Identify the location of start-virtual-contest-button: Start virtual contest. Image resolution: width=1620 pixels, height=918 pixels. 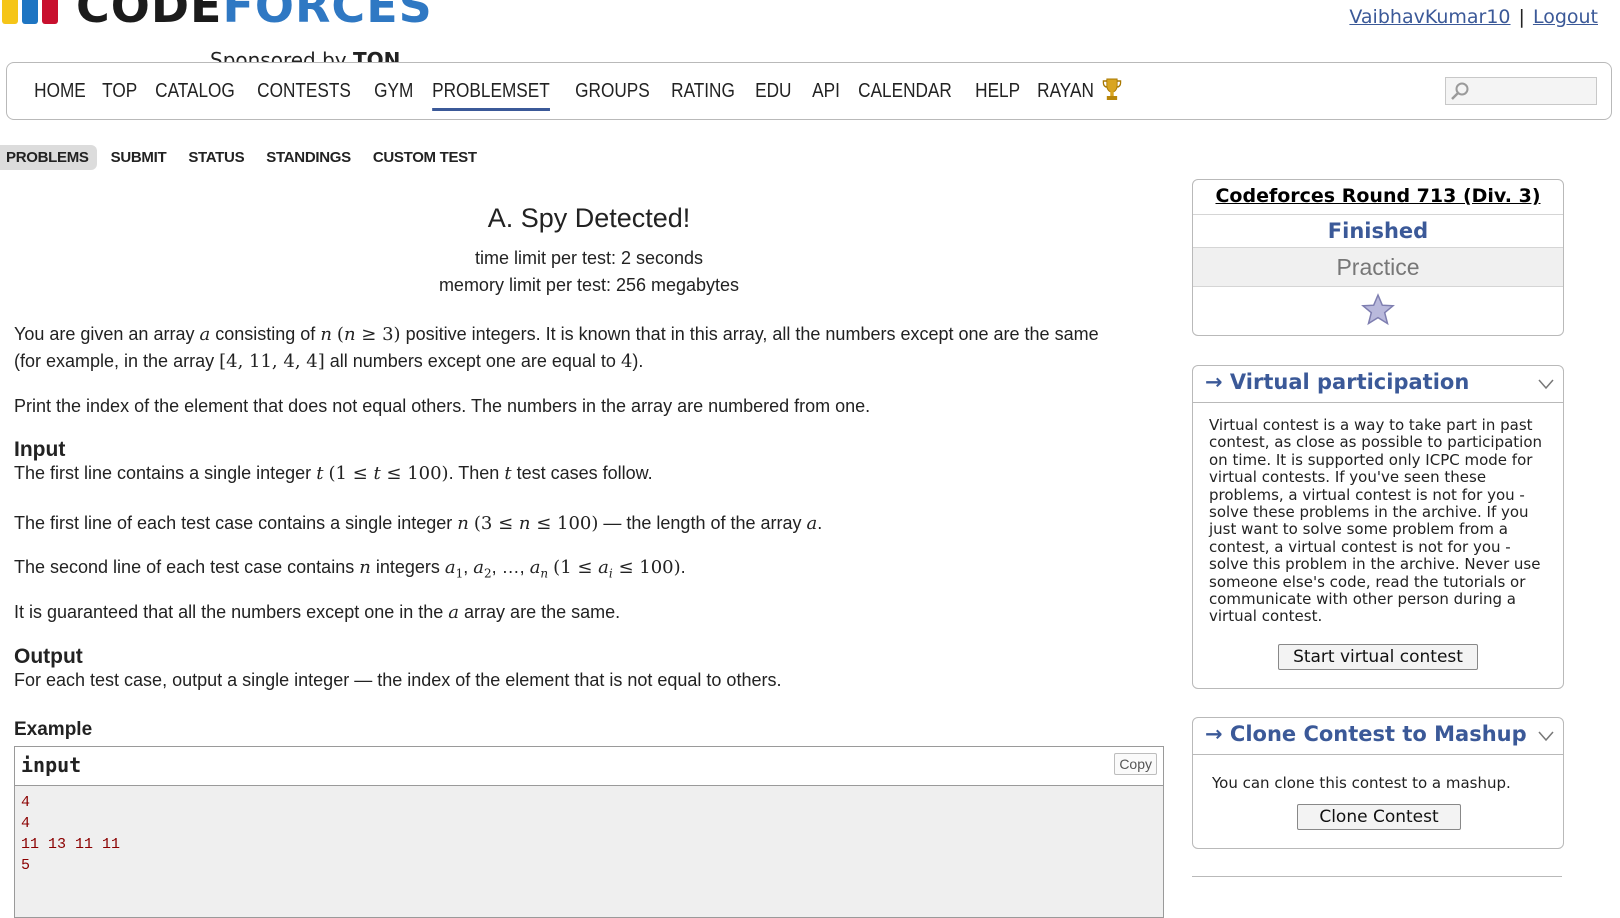
(1378, 657).